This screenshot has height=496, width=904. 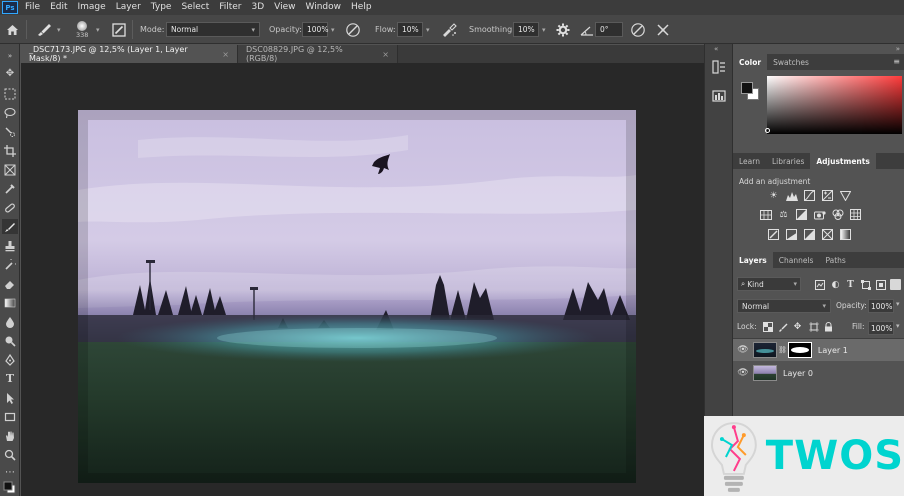 What do you see at coordinates (32, 7) in the screenshot?
I see `menu-file: File` at bounding box center [32, 7].